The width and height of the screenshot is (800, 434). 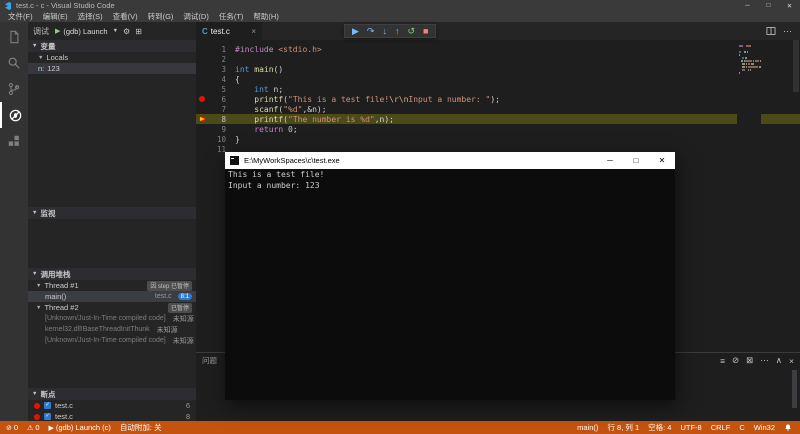 What do you see at coordinates (371, 31) in the screenshot?
I see `step-over-icon: ↷` at bounding box center [371, 31].